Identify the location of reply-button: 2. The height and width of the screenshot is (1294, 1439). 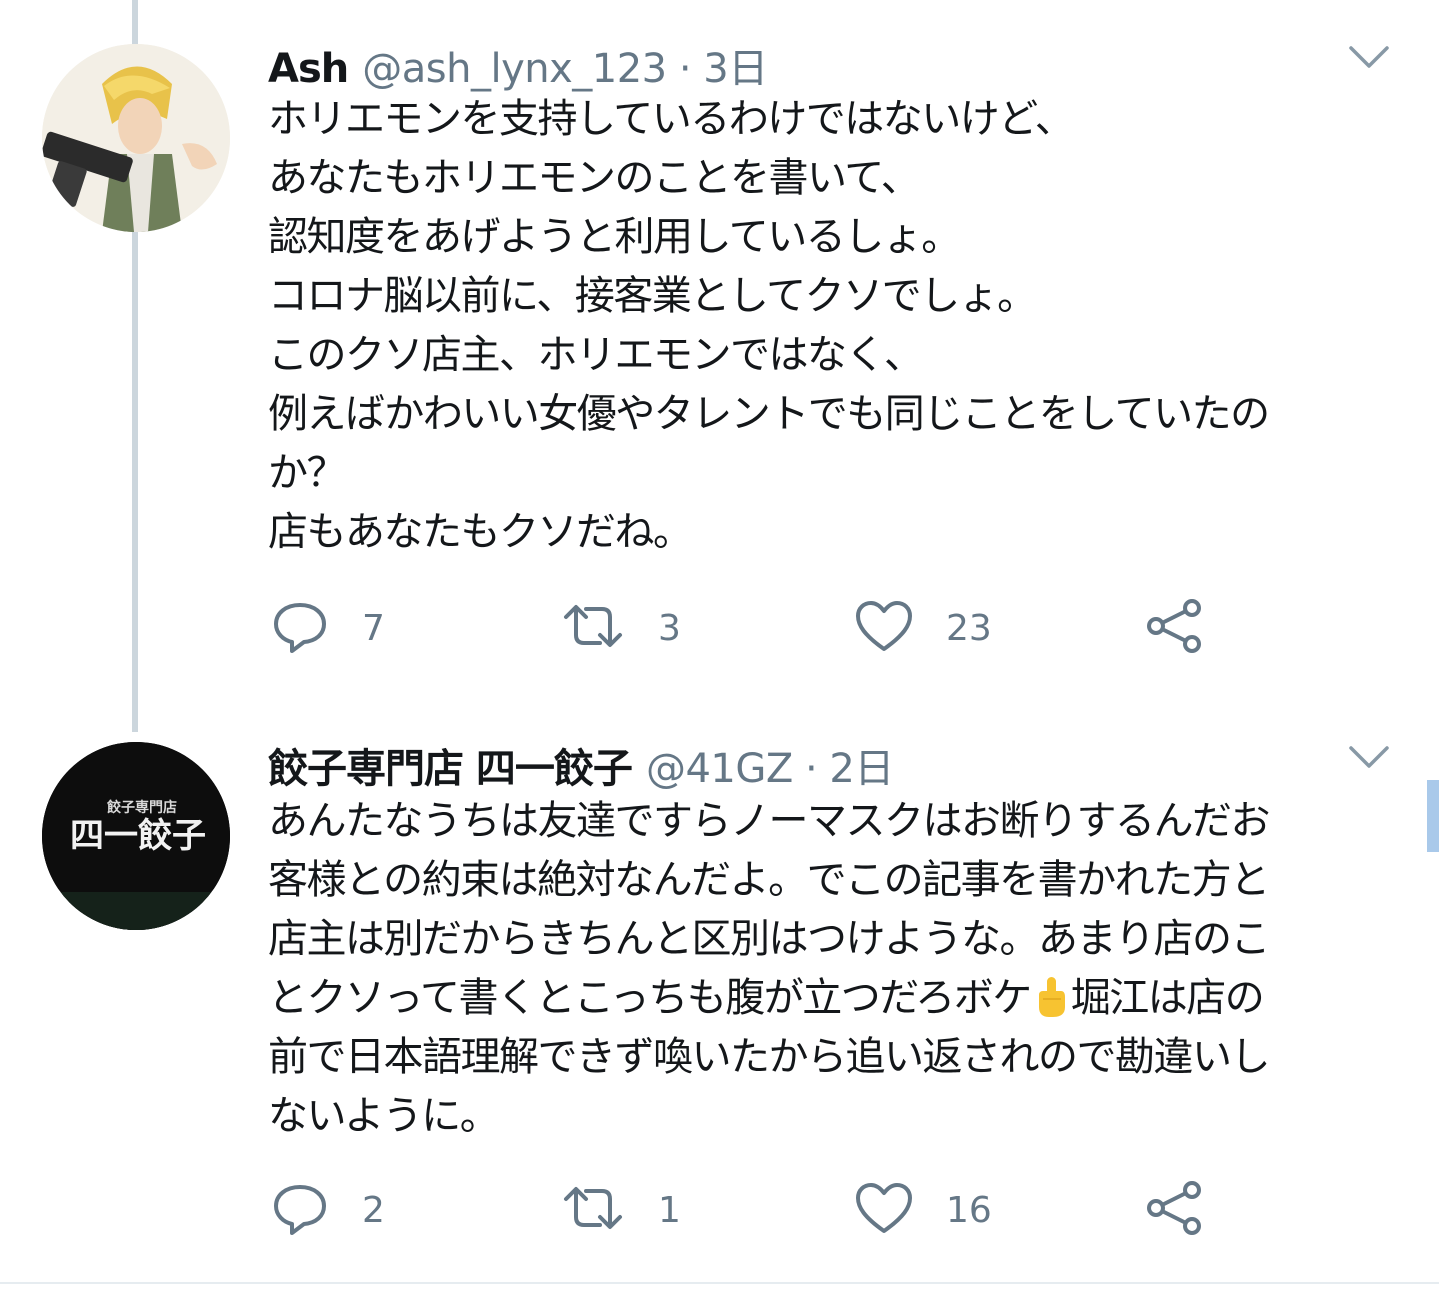
(327, 1210).